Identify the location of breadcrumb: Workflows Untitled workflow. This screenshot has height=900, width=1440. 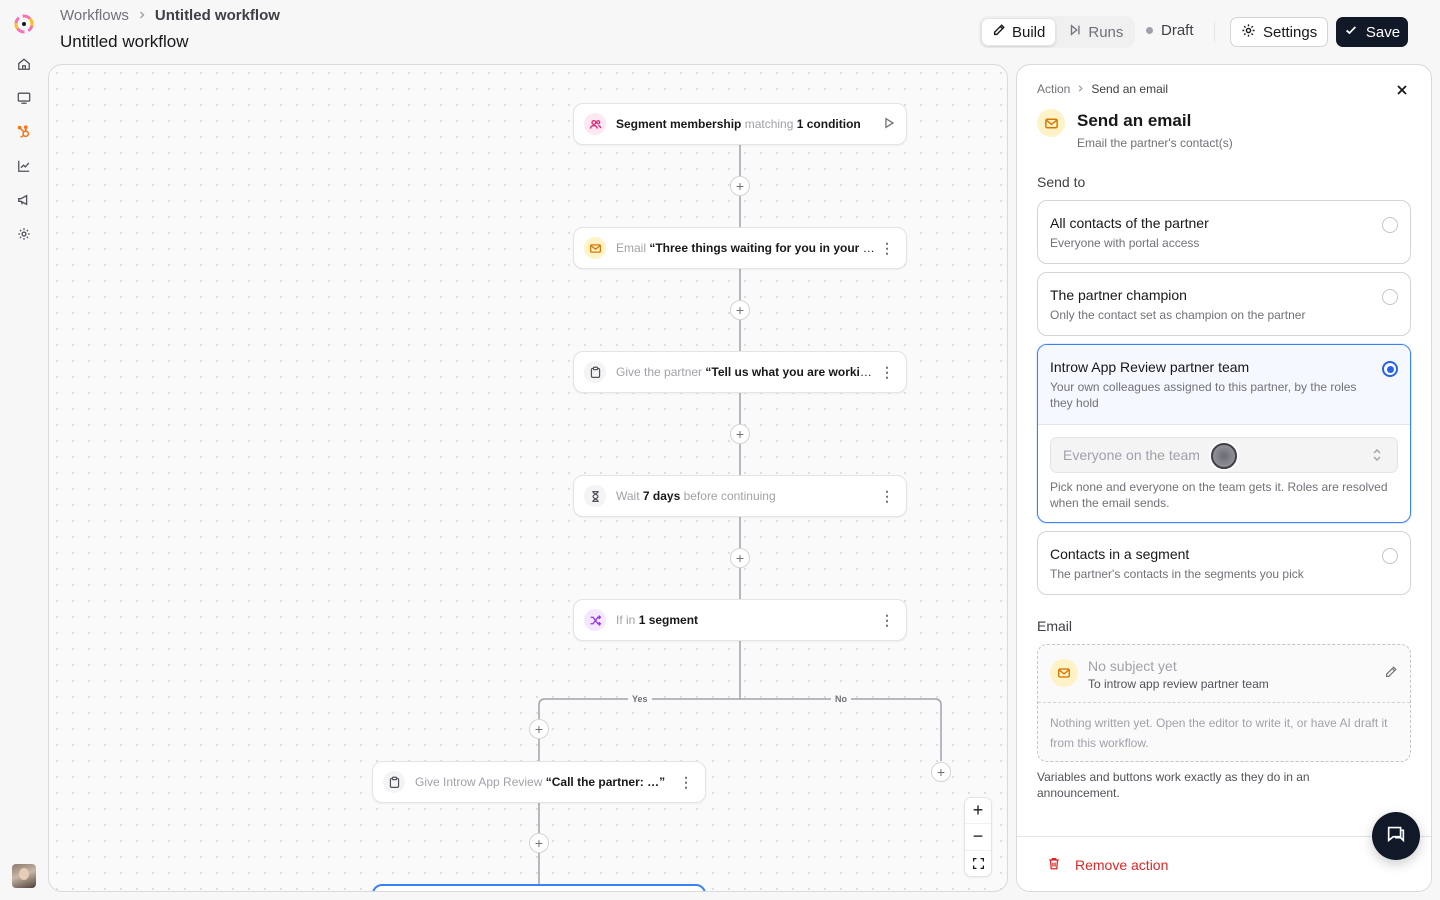
(170, 15).